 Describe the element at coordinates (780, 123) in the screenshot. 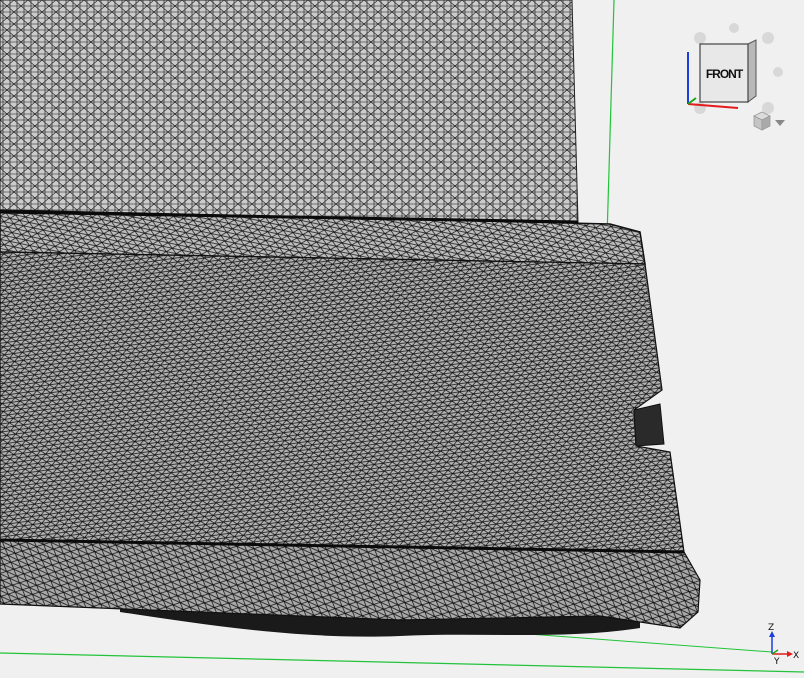

I see `chevron-down-icon` at that location.